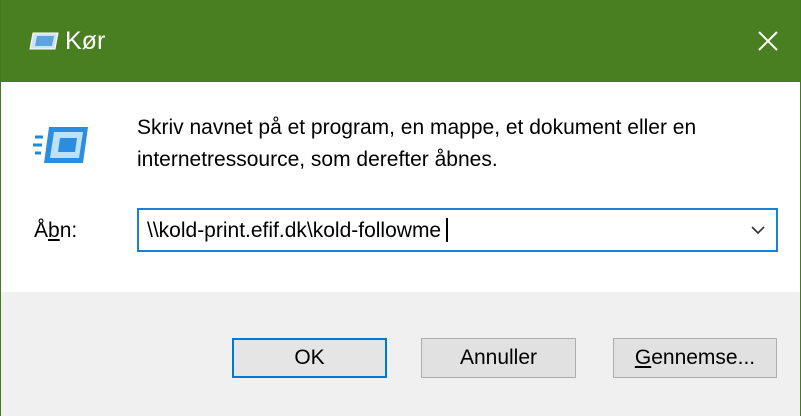 The width and height of the screenshot is (801, 416). What do you see at coordinates (298, 230) in the screenshot?
I see `open-input: \\kold-print.efif.dk\kold-followme` at bounding box center [298, 230].